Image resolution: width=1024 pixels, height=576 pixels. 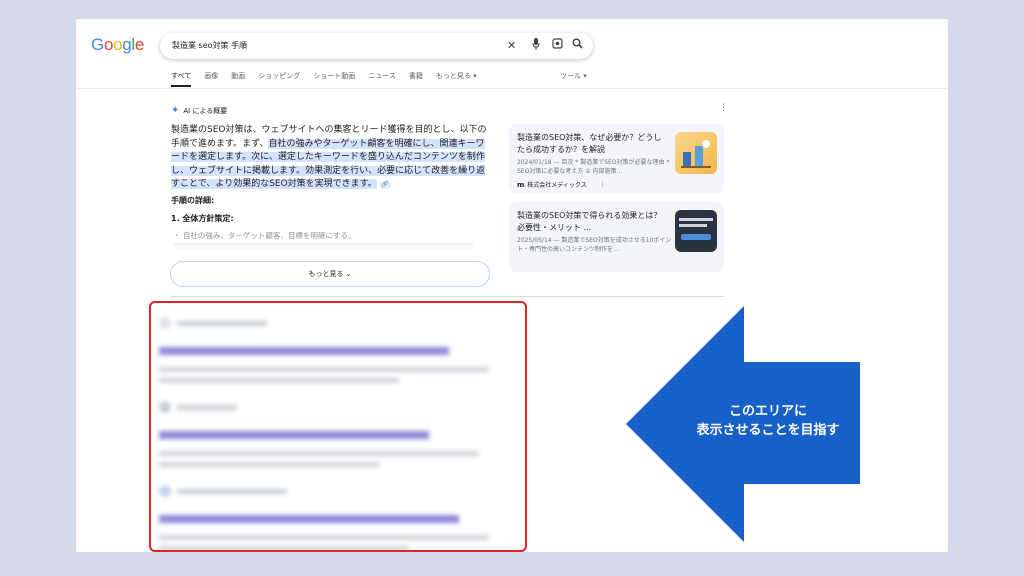 I want to click on tab-news: ニュース, so click(x=382, y=79).